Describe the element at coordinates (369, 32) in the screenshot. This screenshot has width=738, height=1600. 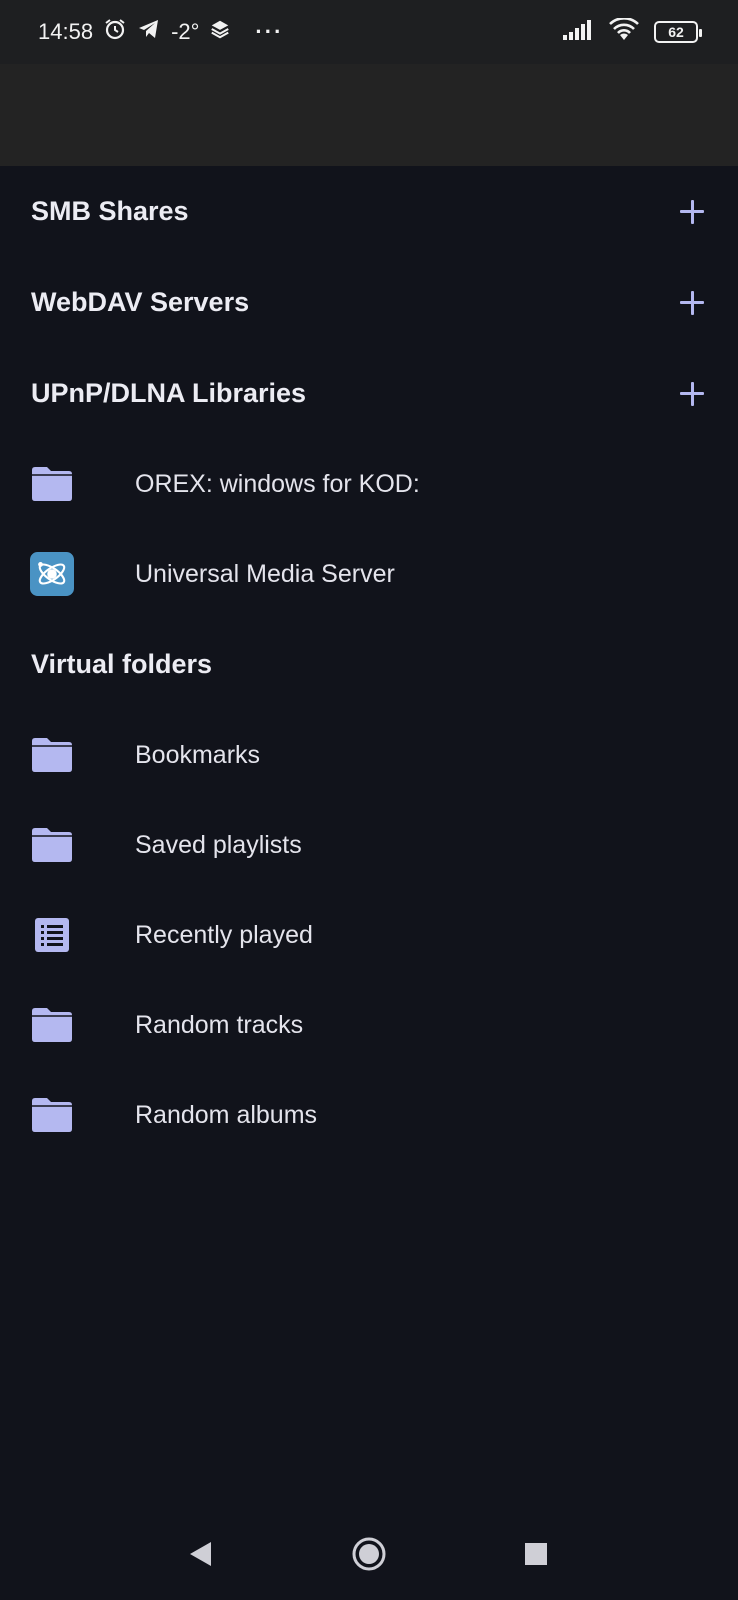
I see `status-bar: 14:58 -2° ··· 62` at that location.